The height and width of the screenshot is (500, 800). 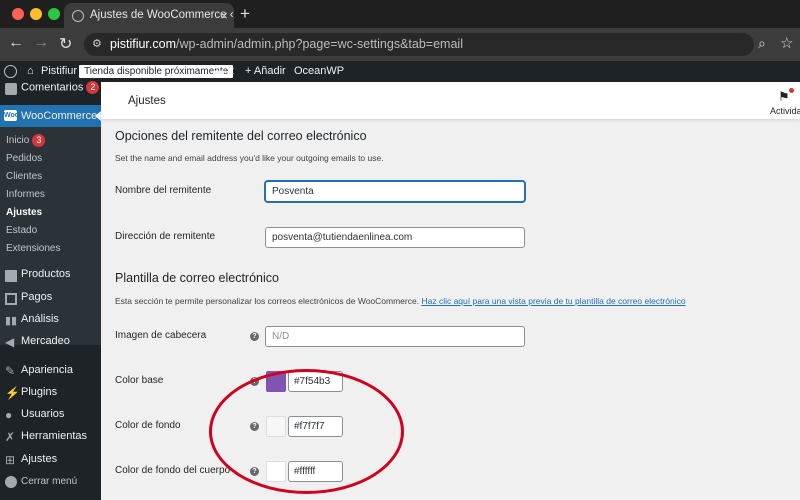 I want to click on activity-button: ⚑ Actividad, so click(x=782, y=101).